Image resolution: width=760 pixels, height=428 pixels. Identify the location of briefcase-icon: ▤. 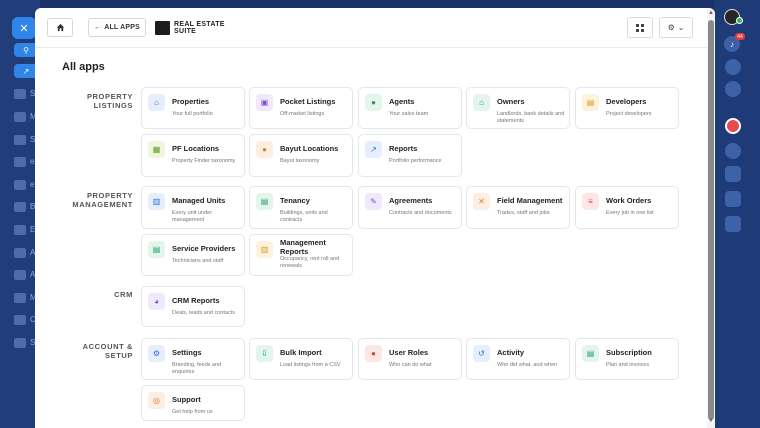
(590, 102).